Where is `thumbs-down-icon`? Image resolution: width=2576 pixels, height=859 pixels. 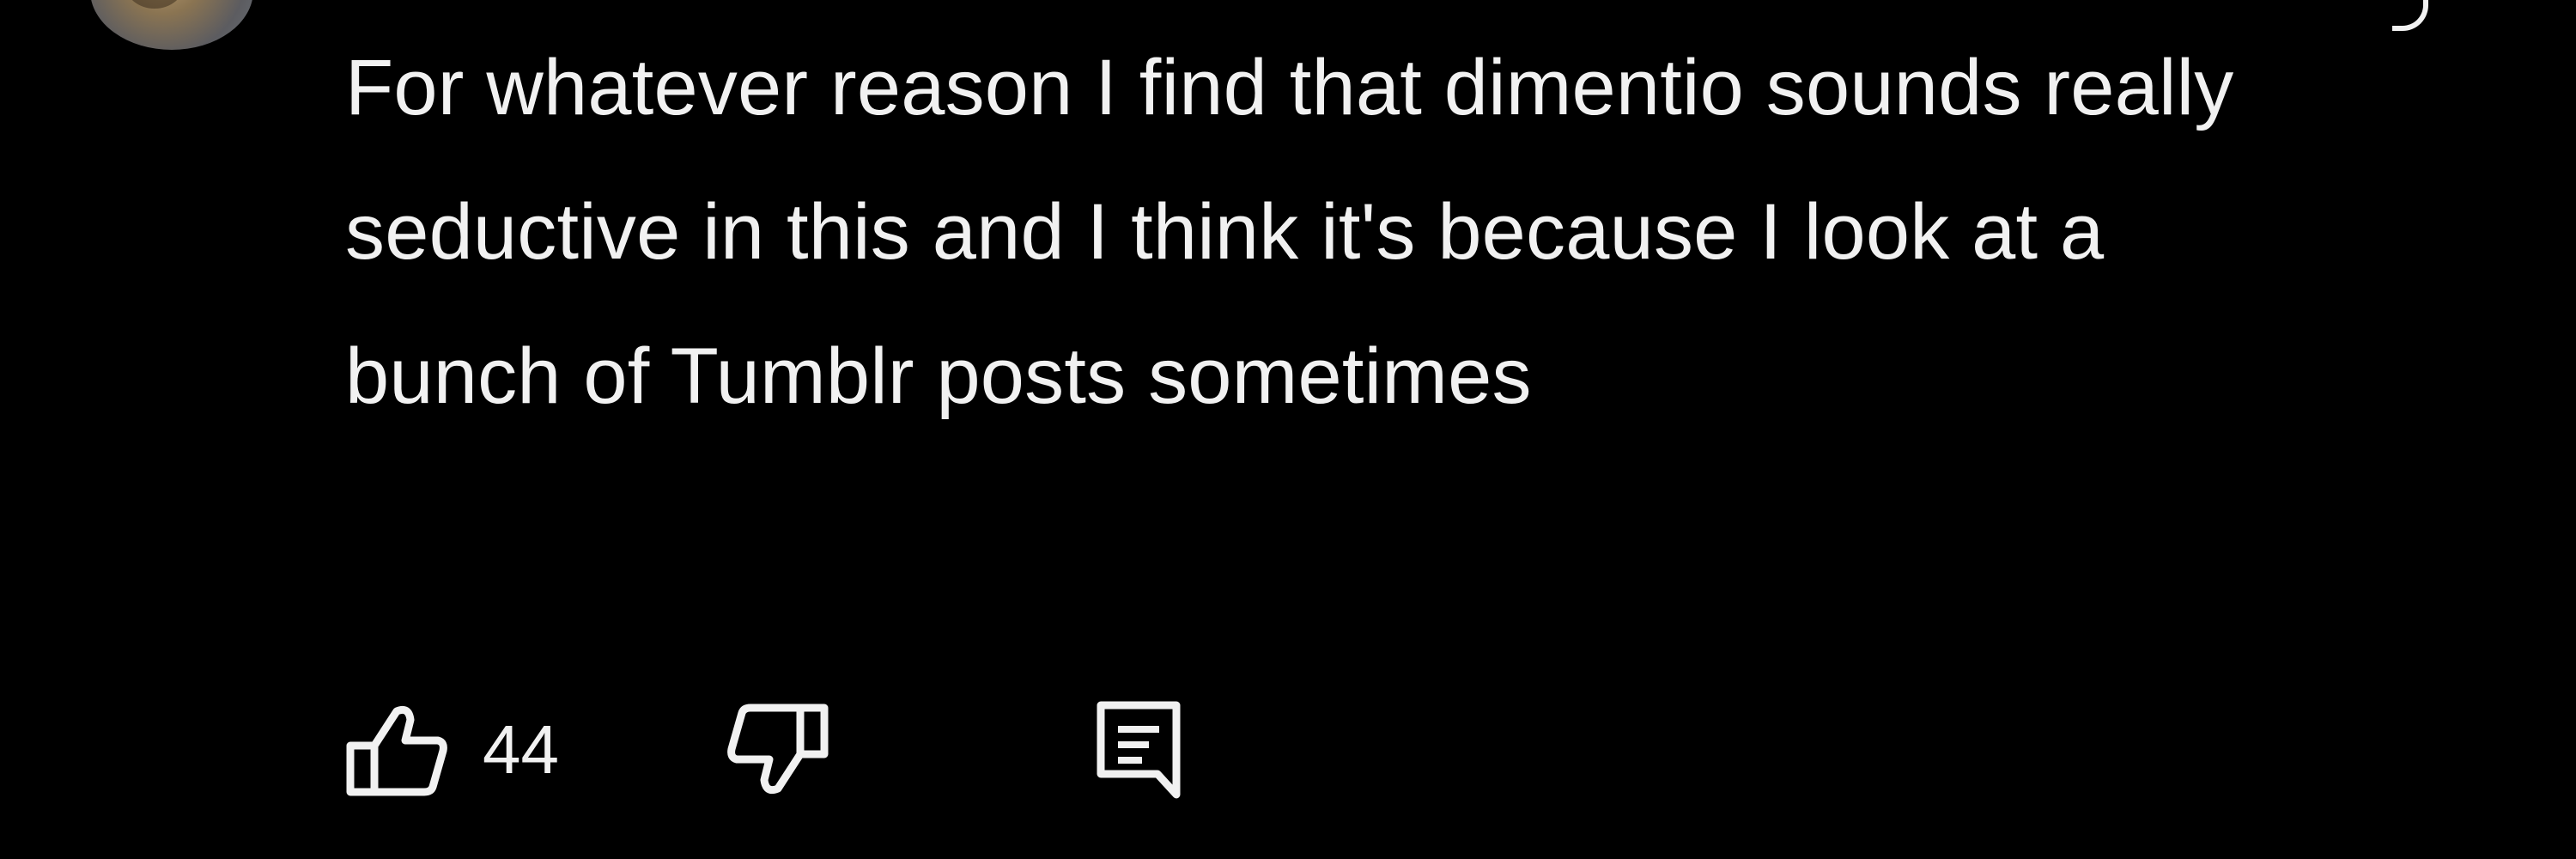 thumbs-down-icon is located at coordinates (778, 750).